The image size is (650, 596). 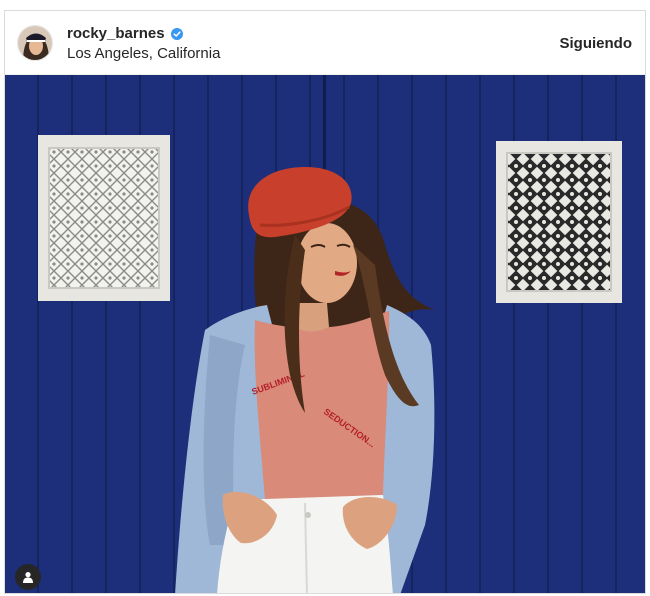 I want to click on following-button: Siguiendo, so click(x=596, y=43).